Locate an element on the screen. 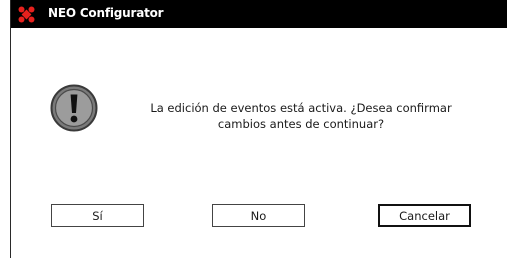 The width and height of the screenshot is (507, 258). title-bar: NEO Configurator is located at coordinates (259, 14).